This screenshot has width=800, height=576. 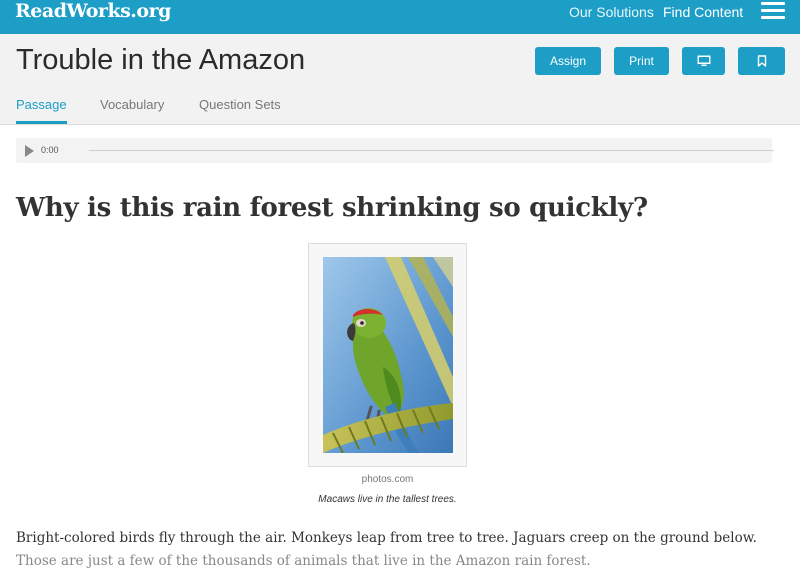 I want to click on tab-passage: Passage, so click(x=41, y=105).